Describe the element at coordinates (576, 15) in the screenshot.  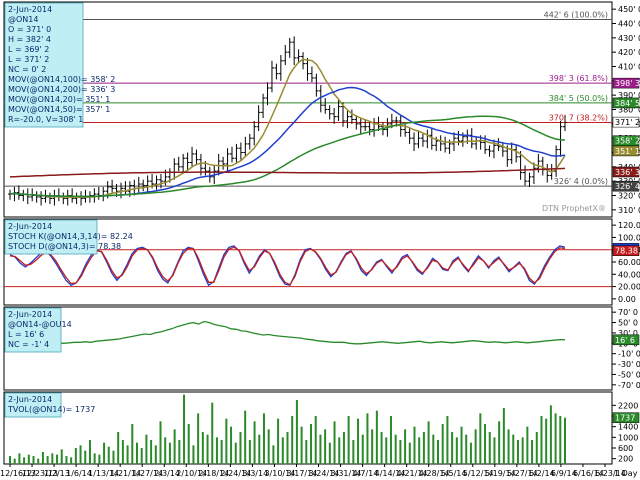
I see `fib-label: 442' 6 (100.0%)` at that location.